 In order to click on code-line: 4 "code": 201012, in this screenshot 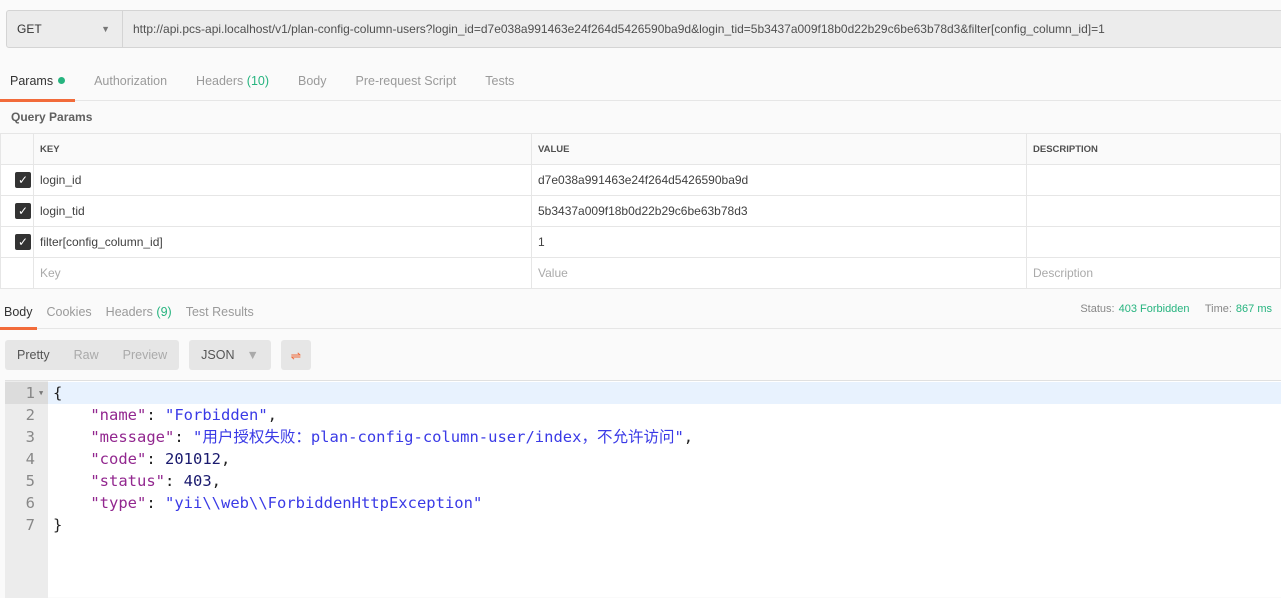, I will do `click(643, 459)`.